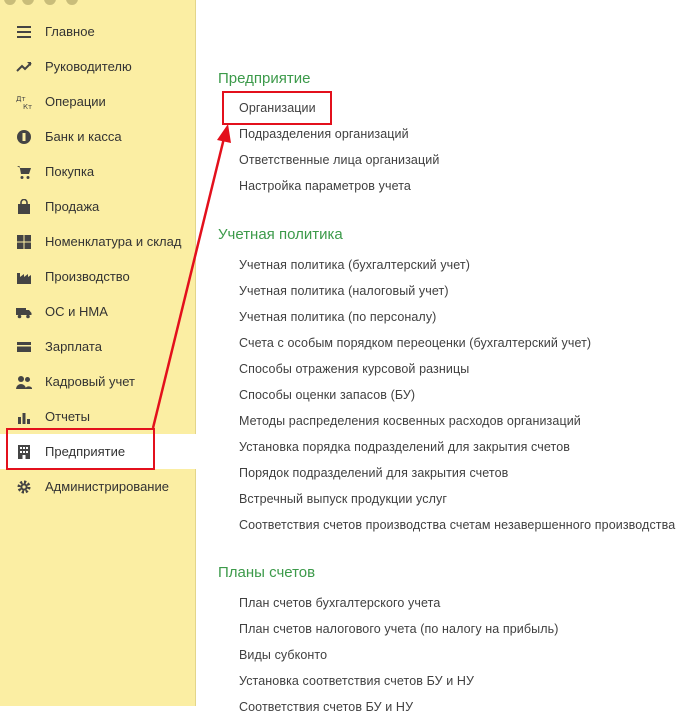 The height and width of the screenshot is (714, 691). Describe the element at coordinates (324, 134) in the screenshot. I see `link-departments: Подразделения организаций` at that location.